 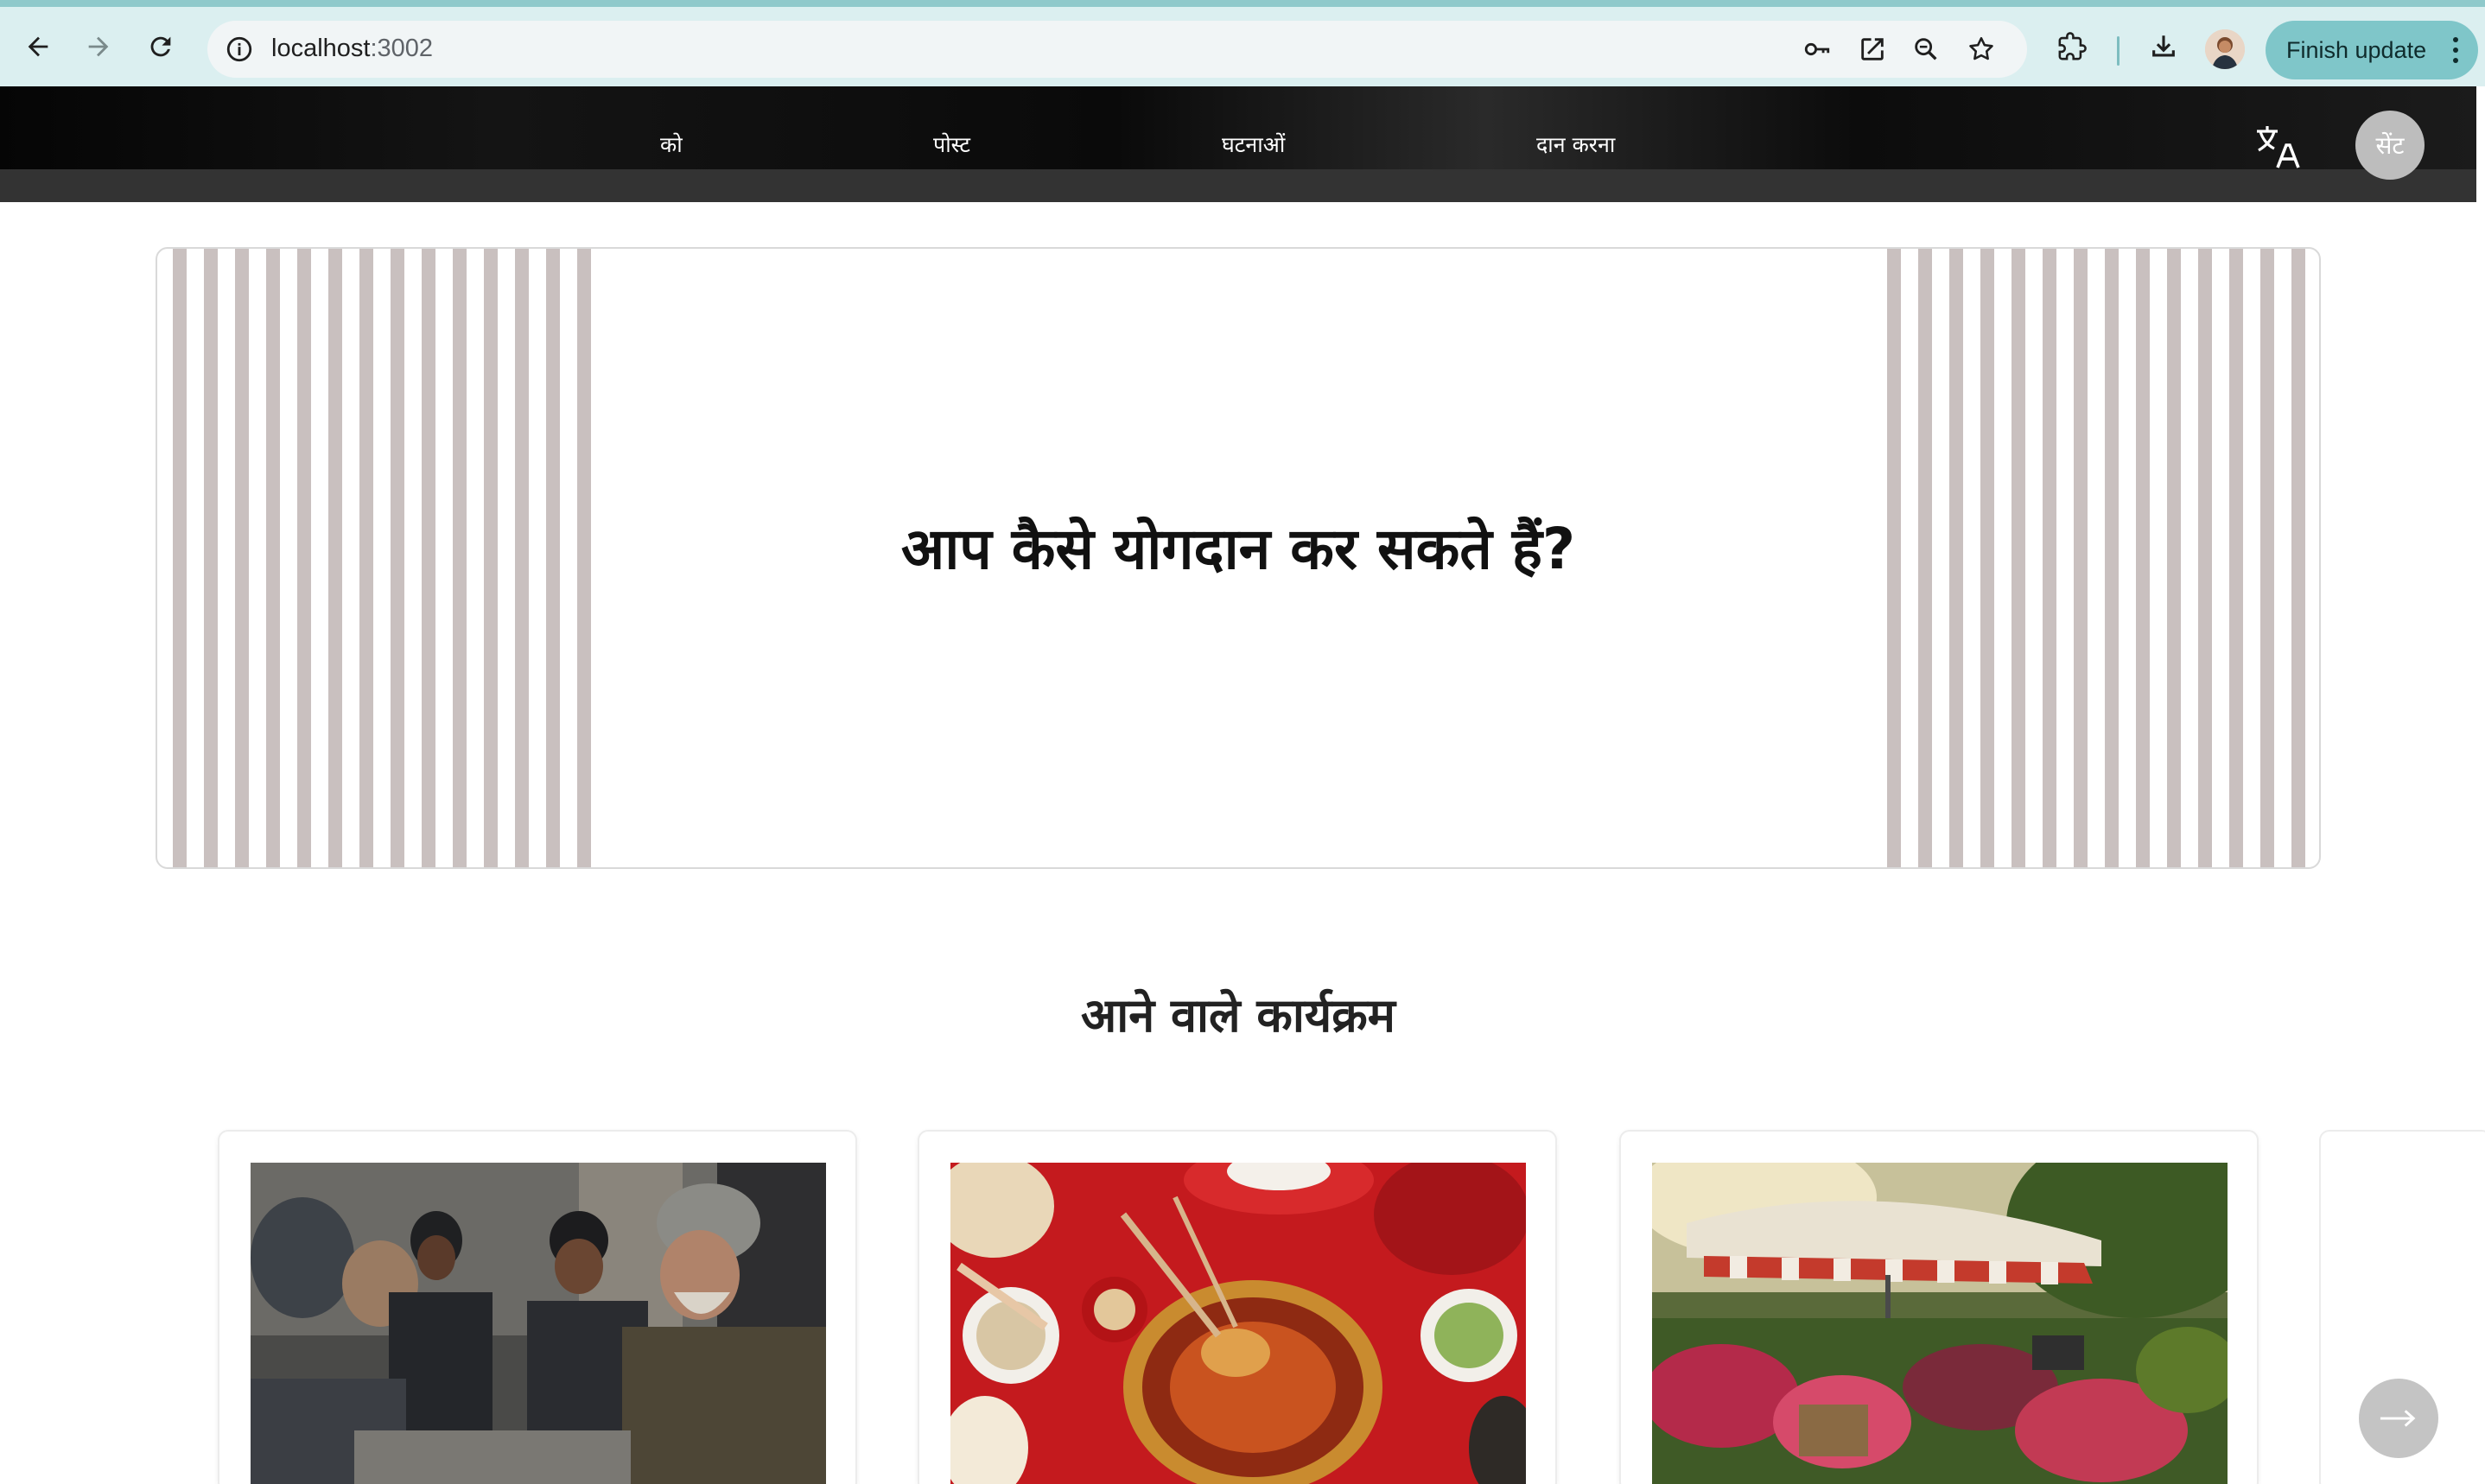 I want to click on nav-link-events: घटनाओं, so click(x=1253, y=144).